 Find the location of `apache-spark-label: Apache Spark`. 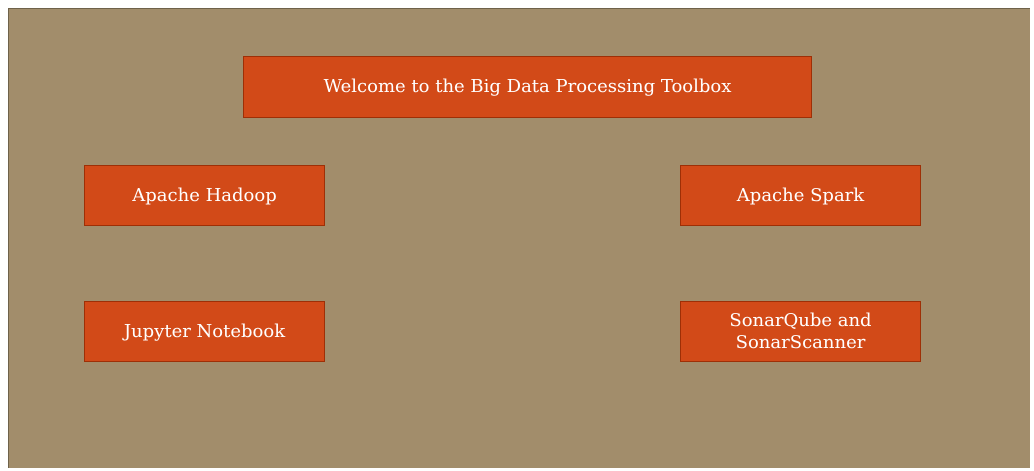

apache-spark-label: Apache Spark is located at coordinates (800, 195).